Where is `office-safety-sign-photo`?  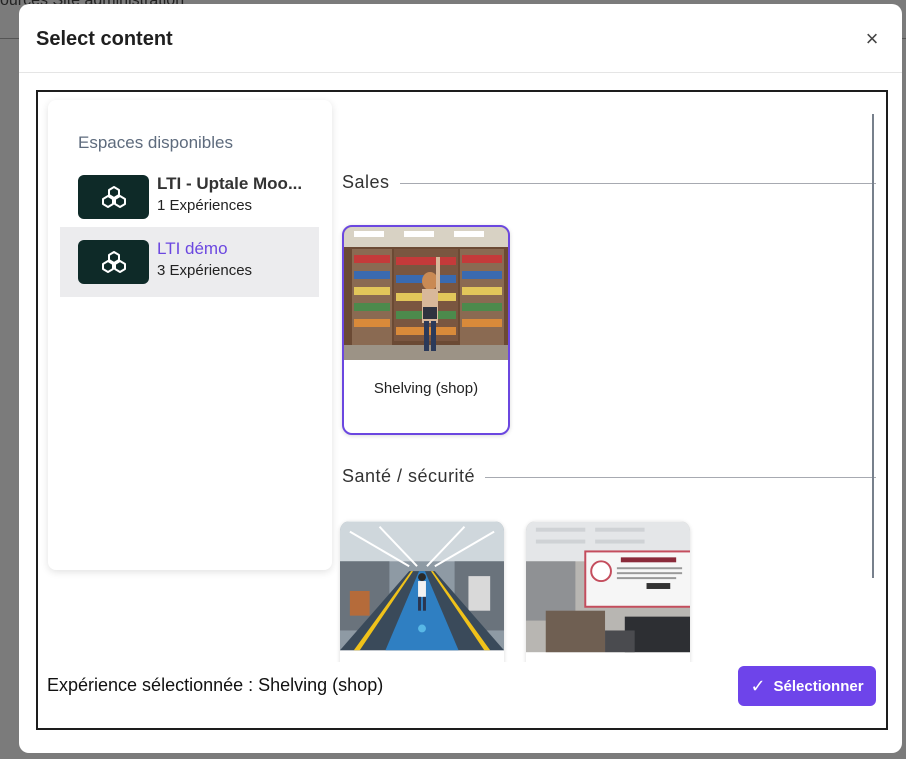 office-safety-sign-photo is located at coordinates (608, 587).